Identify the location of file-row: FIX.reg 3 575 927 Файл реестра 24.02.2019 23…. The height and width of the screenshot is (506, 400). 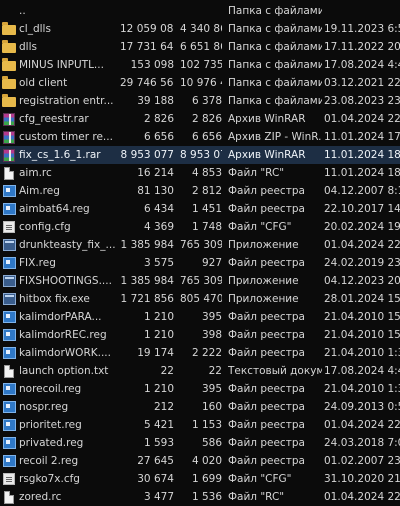
(200, 263).